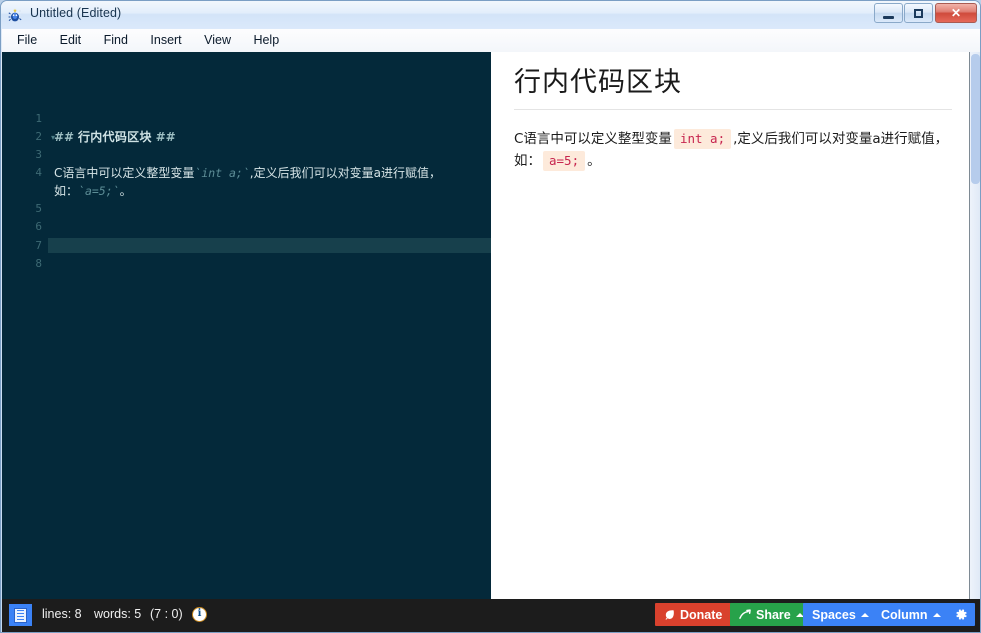 This screenshot has width=981, height=633. What do you see at coordinates (116, 40) in the screenshot?
I see `menu-item-find: Find` at bounding box center [116, 40].